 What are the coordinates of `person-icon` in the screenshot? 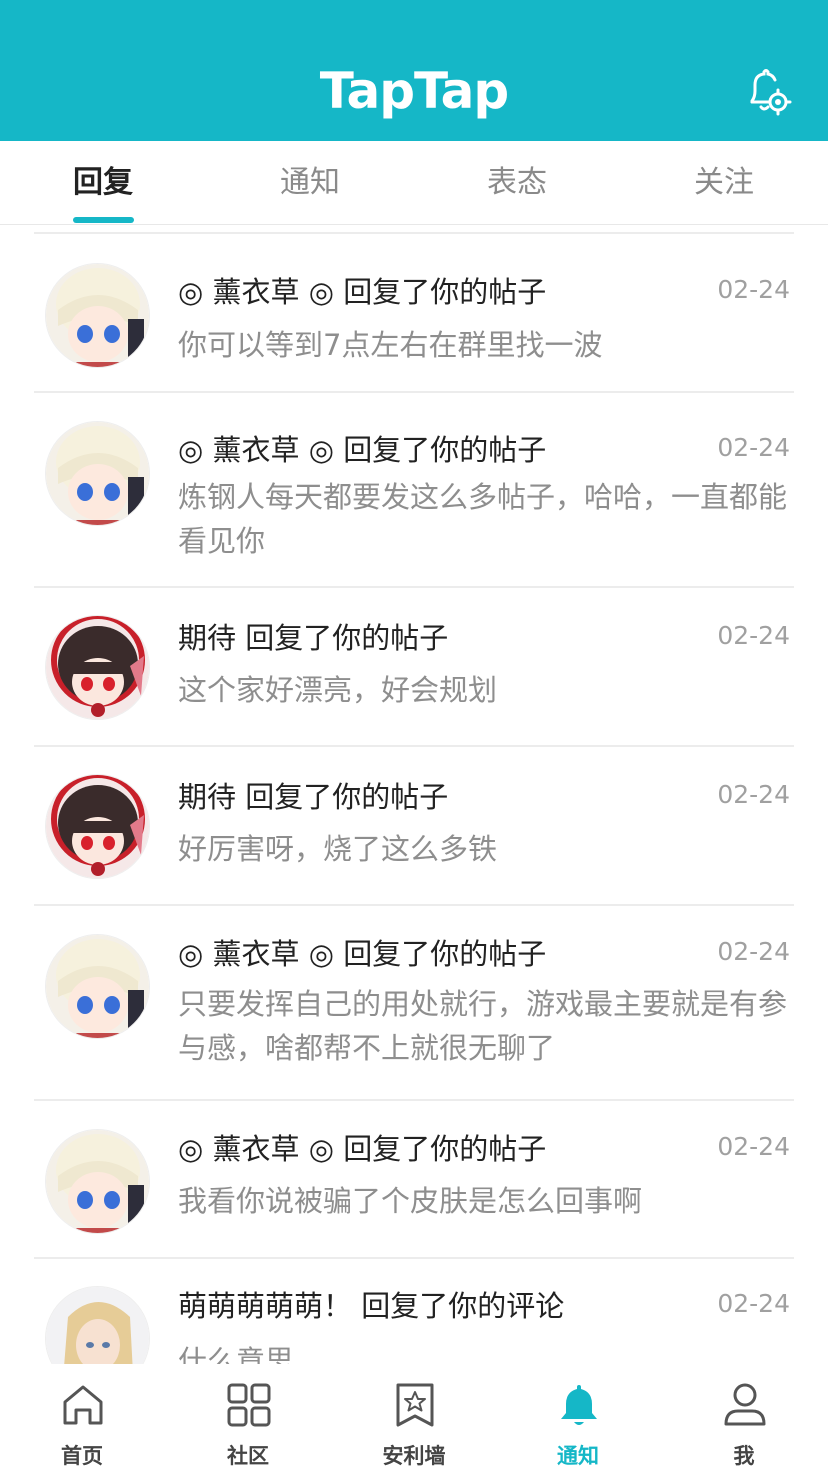 It's located at (745, 1404).